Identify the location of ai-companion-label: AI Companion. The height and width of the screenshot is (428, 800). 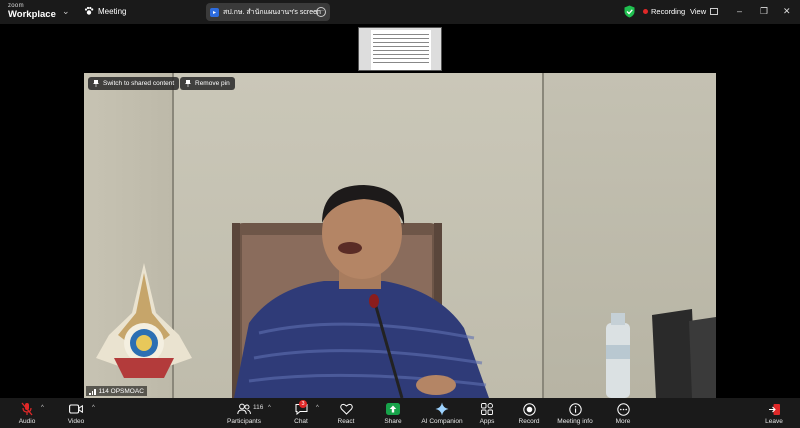
(442, 421).